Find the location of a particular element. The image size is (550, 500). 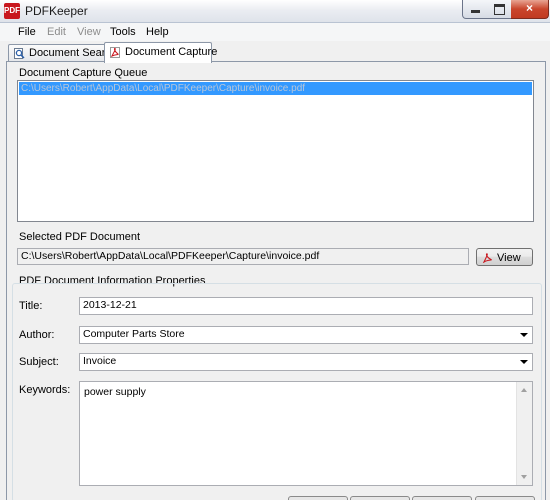

tab-label: Document Capture is located at coordinates (171, 52).